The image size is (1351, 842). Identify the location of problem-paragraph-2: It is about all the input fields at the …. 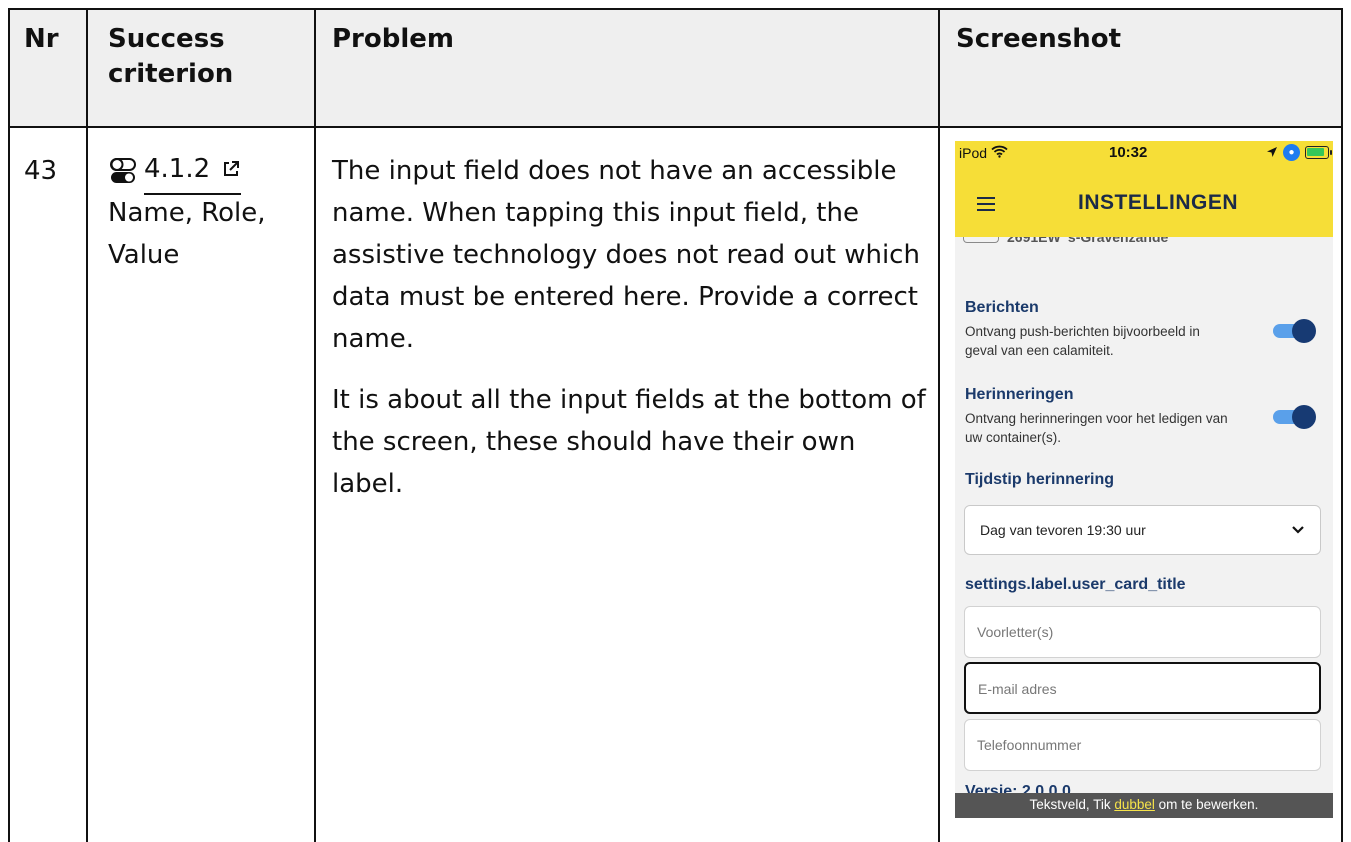
(629, 442).